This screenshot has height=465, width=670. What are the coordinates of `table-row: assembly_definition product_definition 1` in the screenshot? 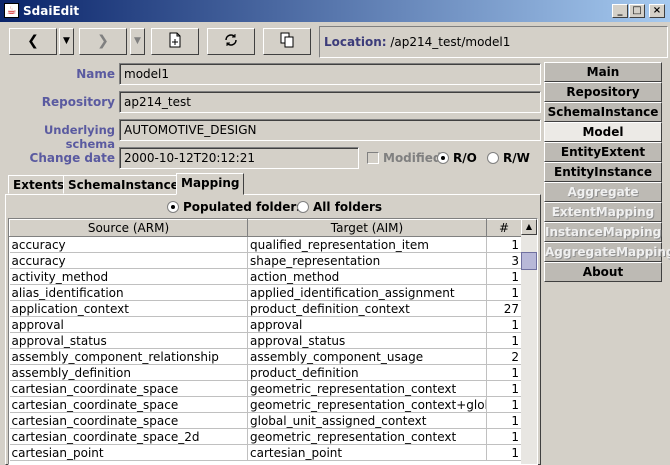 It's located at (265, 372).